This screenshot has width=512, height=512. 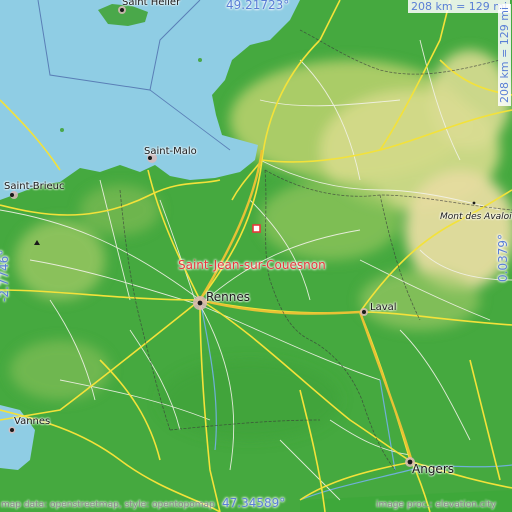 What do you see at coordinates (254, 503) in the screenshot?
I see `latitude-bottom-label: 47.34589°` at bounding box center [254, 503].